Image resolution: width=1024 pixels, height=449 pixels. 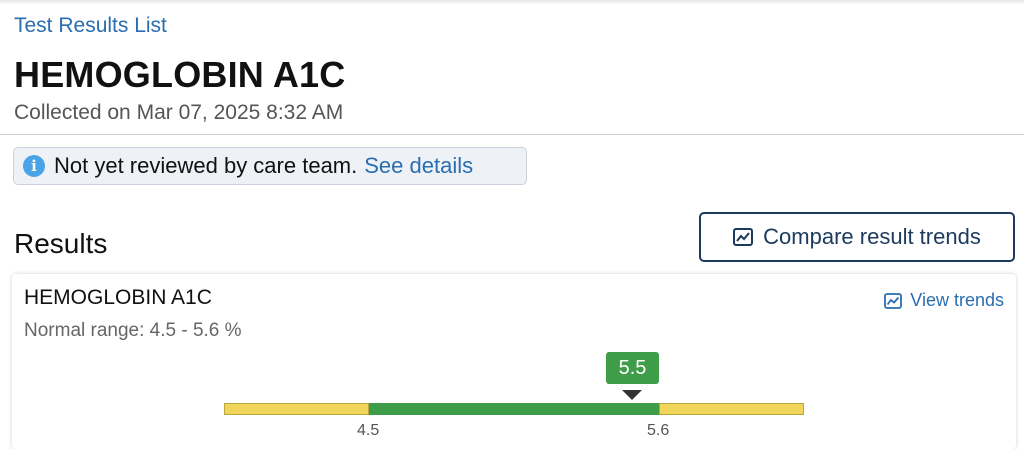 What do you see at coordinates (179, 112) in the screenshot?
I see `collected-date: Collected on Mar 07, 2025 8:32 AM` at bounding box center [179, 112].